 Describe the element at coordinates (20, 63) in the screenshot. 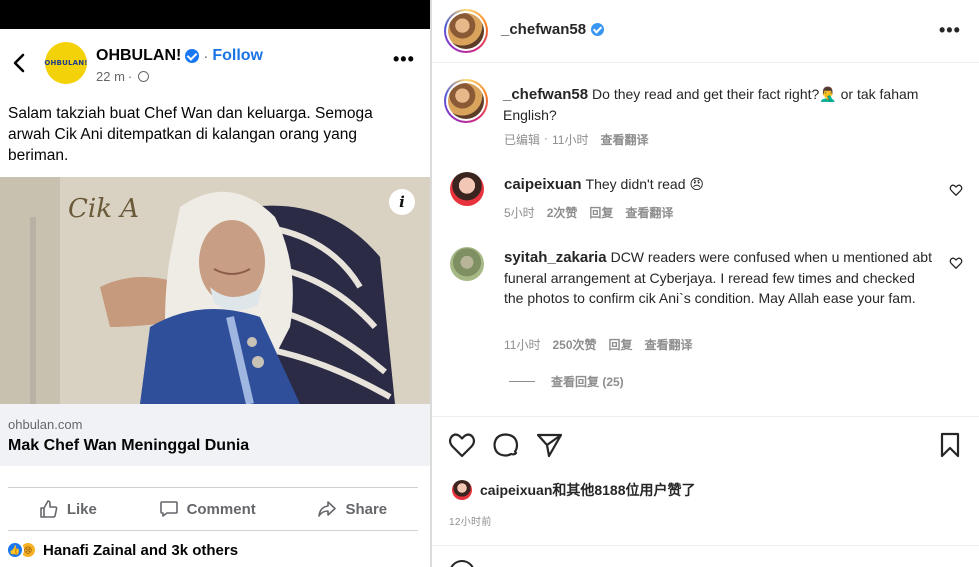

I see `back-arrow-icon` at that location.